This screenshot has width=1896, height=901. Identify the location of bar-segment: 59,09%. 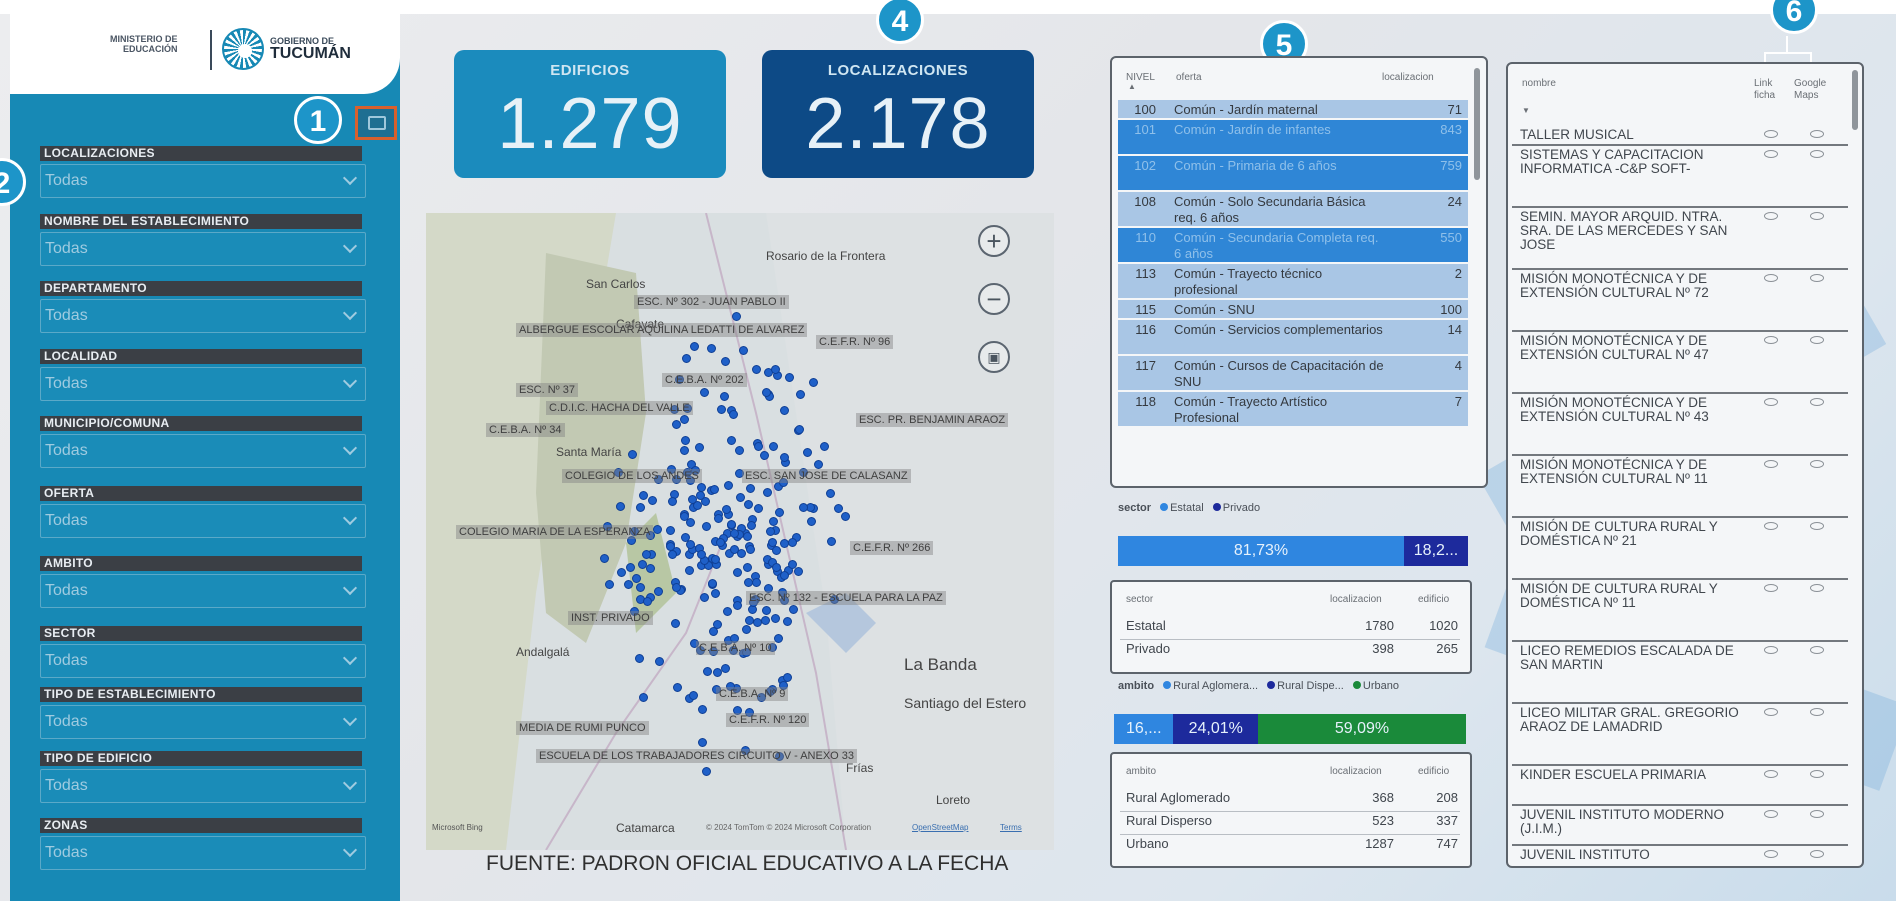
(1361, 729).